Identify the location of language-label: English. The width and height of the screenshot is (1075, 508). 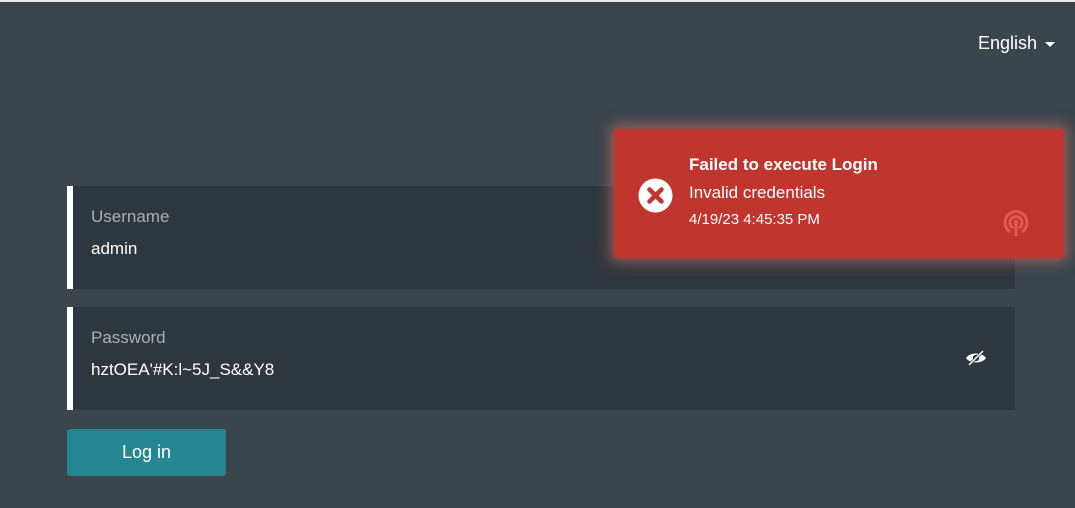
(1007, 43).